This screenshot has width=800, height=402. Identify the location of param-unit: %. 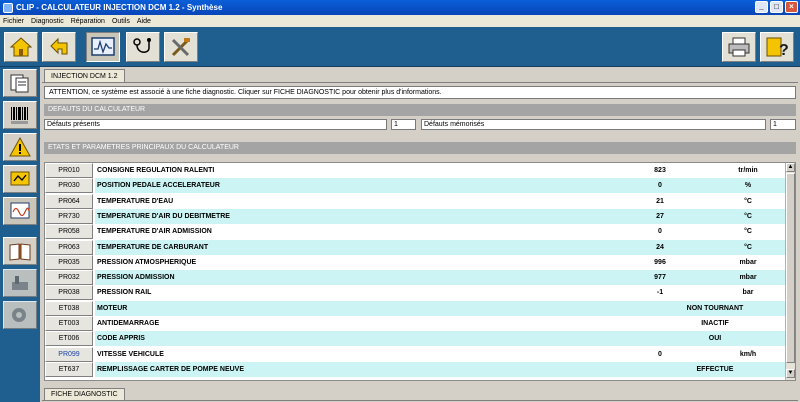
(748, 186).